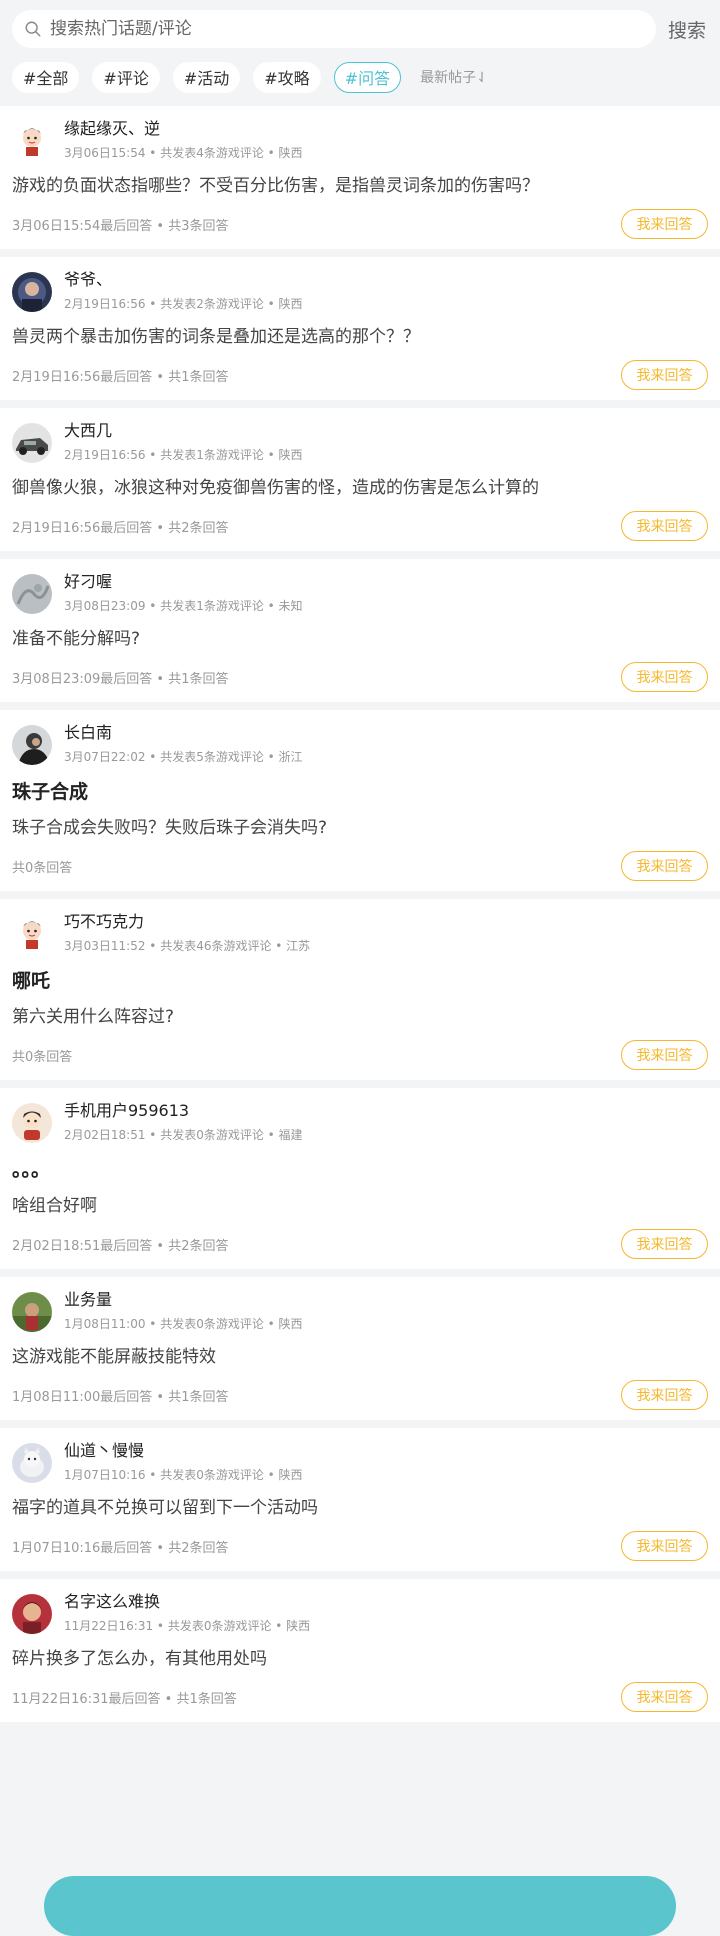 The height and width of the screenshot is (1936, 720). Describe the element at coordinates (183, 1324) in the screenshot. I see `author-meta: 1月08日11:00 • 共发表0条游戏评论 • 陕西` at that location.